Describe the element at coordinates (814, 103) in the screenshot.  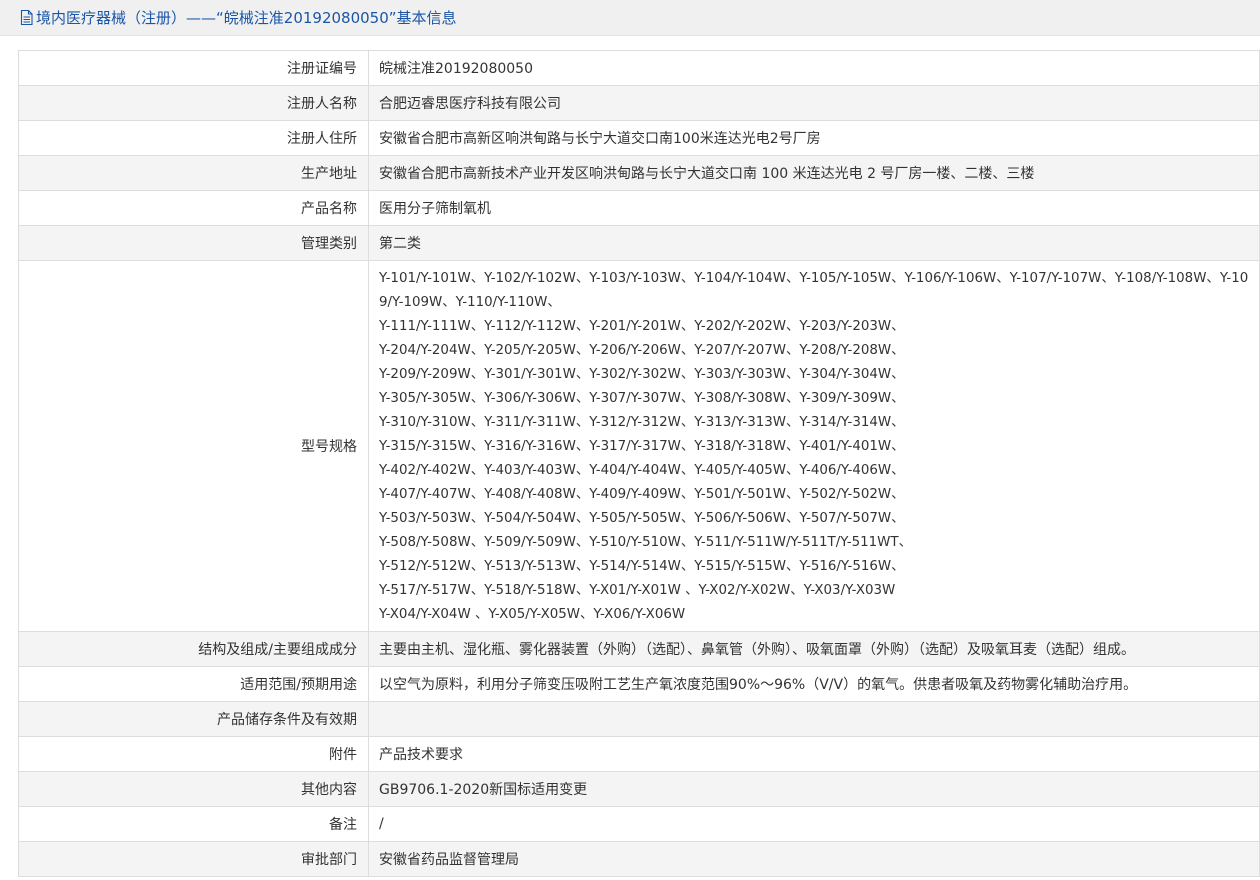
I see `field-value: 合肥迈睿思医疗科技有限公司` at that location.